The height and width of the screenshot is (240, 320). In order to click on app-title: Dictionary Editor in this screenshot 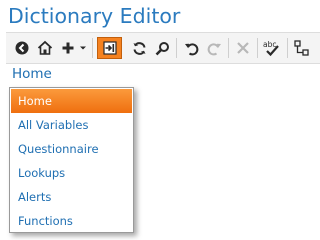, I will do `click(94, 16)`.